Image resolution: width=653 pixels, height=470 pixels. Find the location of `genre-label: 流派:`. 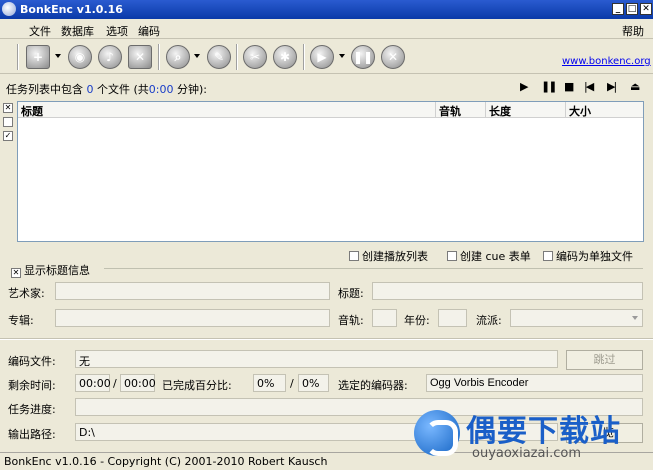

genre-label: 流派: is located at coordinates (489, 320).